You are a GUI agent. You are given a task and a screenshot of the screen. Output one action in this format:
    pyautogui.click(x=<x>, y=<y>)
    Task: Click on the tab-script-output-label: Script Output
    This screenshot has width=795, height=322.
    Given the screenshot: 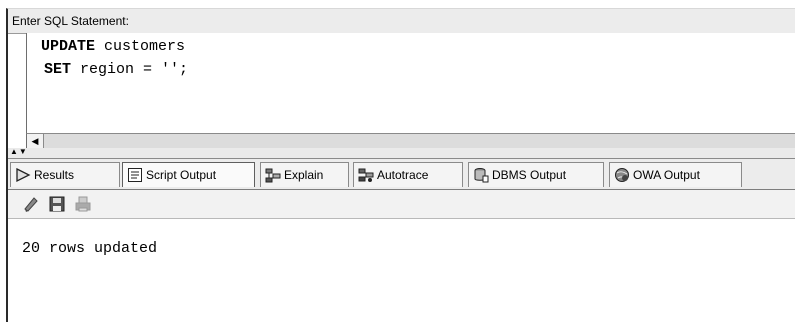 What is the action you would take?
    pyautogui.click(x=181, y=175)
    